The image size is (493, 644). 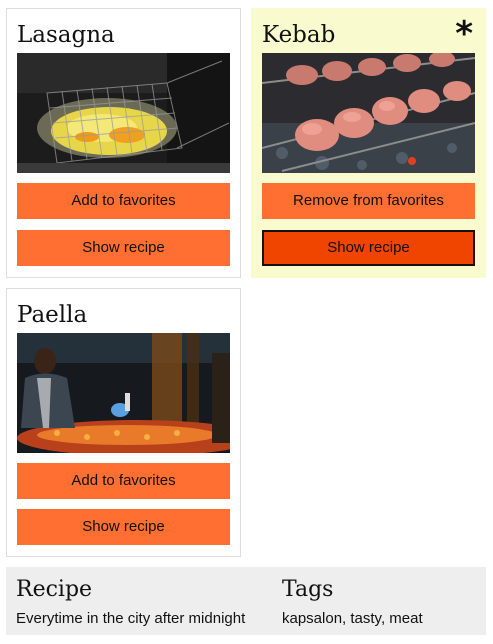 What do you see at coordinates (131, 618) in the screenshot?
I see `recipe-description: Everytime in the city after midnight` at bounding box center [131, 618].